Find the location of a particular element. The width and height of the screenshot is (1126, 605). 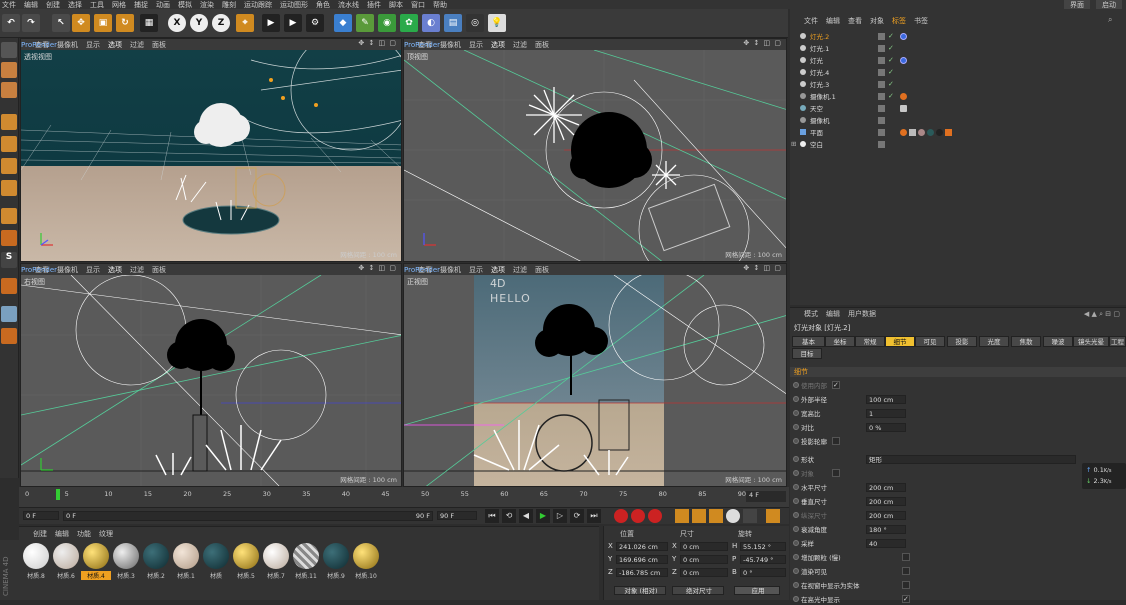

size-field: 0 cm is located at coordinates (704, 546).